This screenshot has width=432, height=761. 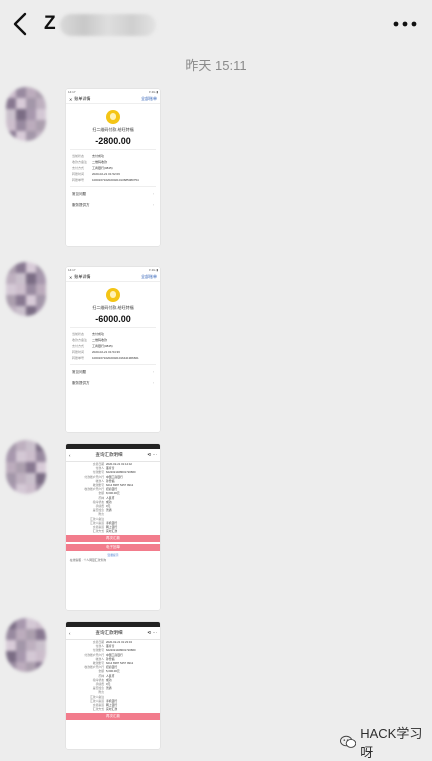 I want to click on receipt-header: ✕ 账单详情 全部账单, so click(x=113, y=277).